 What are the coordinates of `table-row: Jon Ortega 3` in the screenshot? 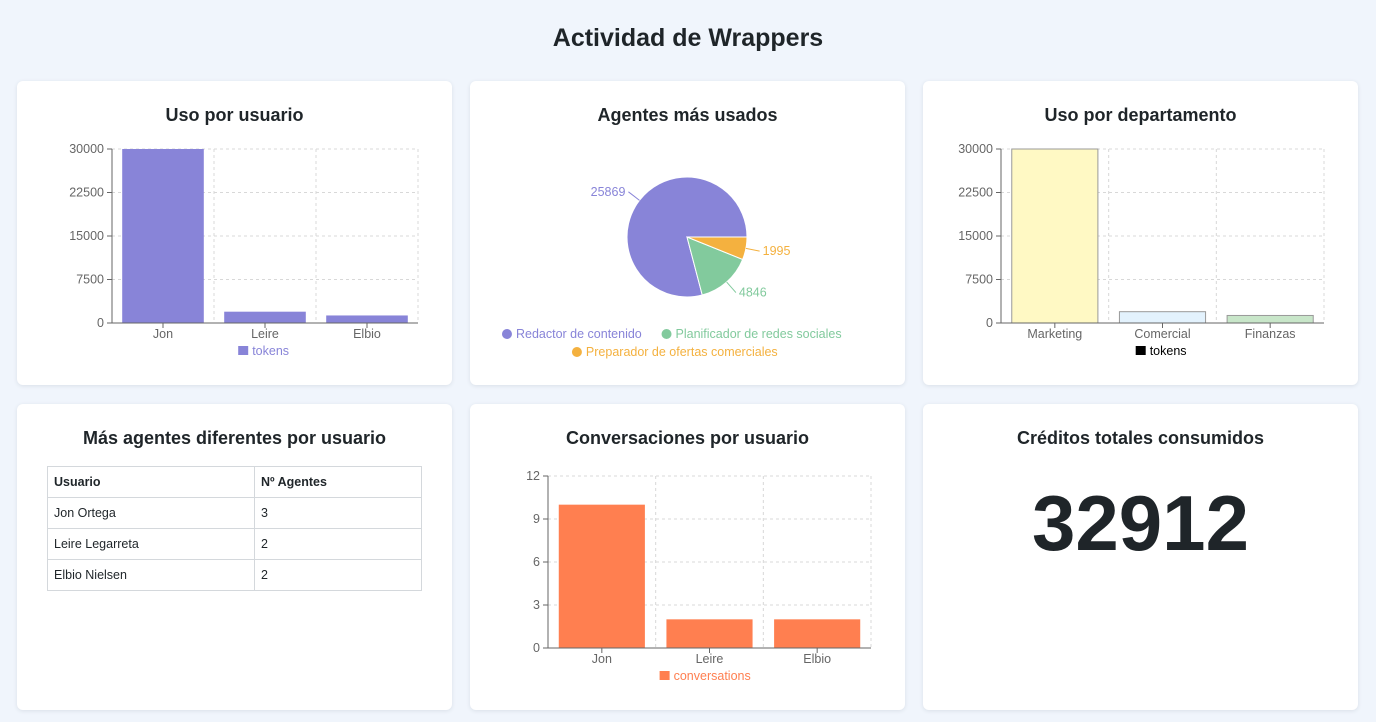 It's located at (234, 513).